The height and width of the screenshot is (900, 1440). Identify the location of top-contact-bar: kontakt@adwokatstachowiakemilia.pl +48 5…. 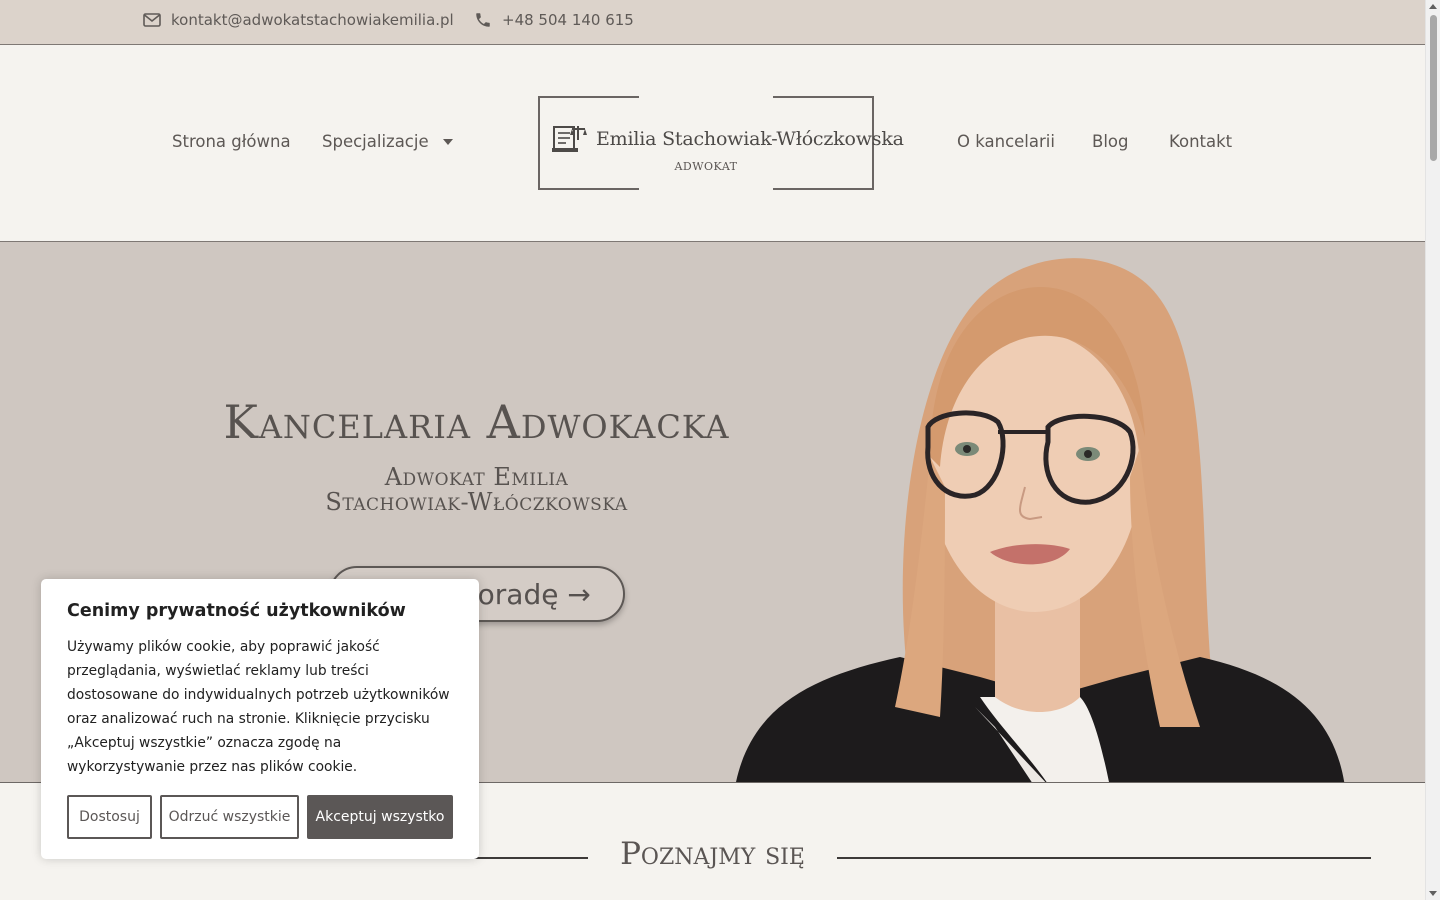
(712, 22).